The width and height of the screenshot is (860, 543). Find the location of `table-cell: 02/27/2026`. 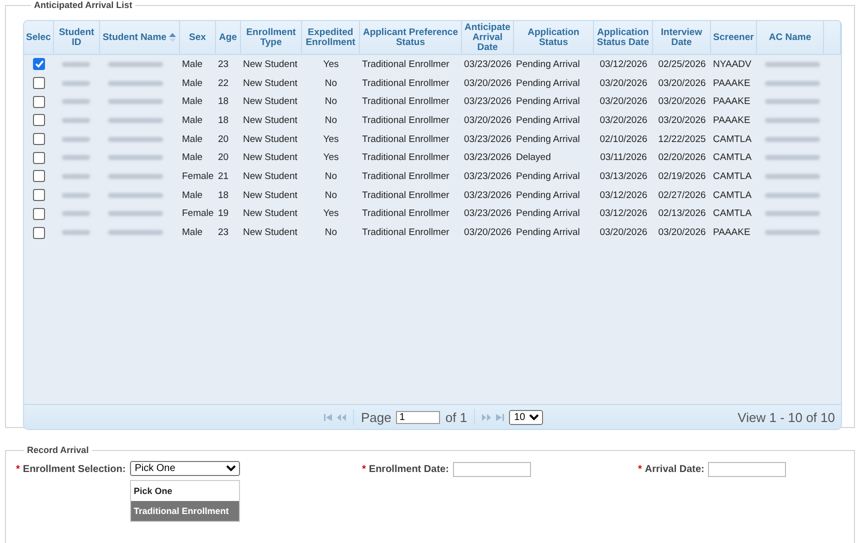

table-cell: 02/27/2026 is located at coordinates (682, 195).